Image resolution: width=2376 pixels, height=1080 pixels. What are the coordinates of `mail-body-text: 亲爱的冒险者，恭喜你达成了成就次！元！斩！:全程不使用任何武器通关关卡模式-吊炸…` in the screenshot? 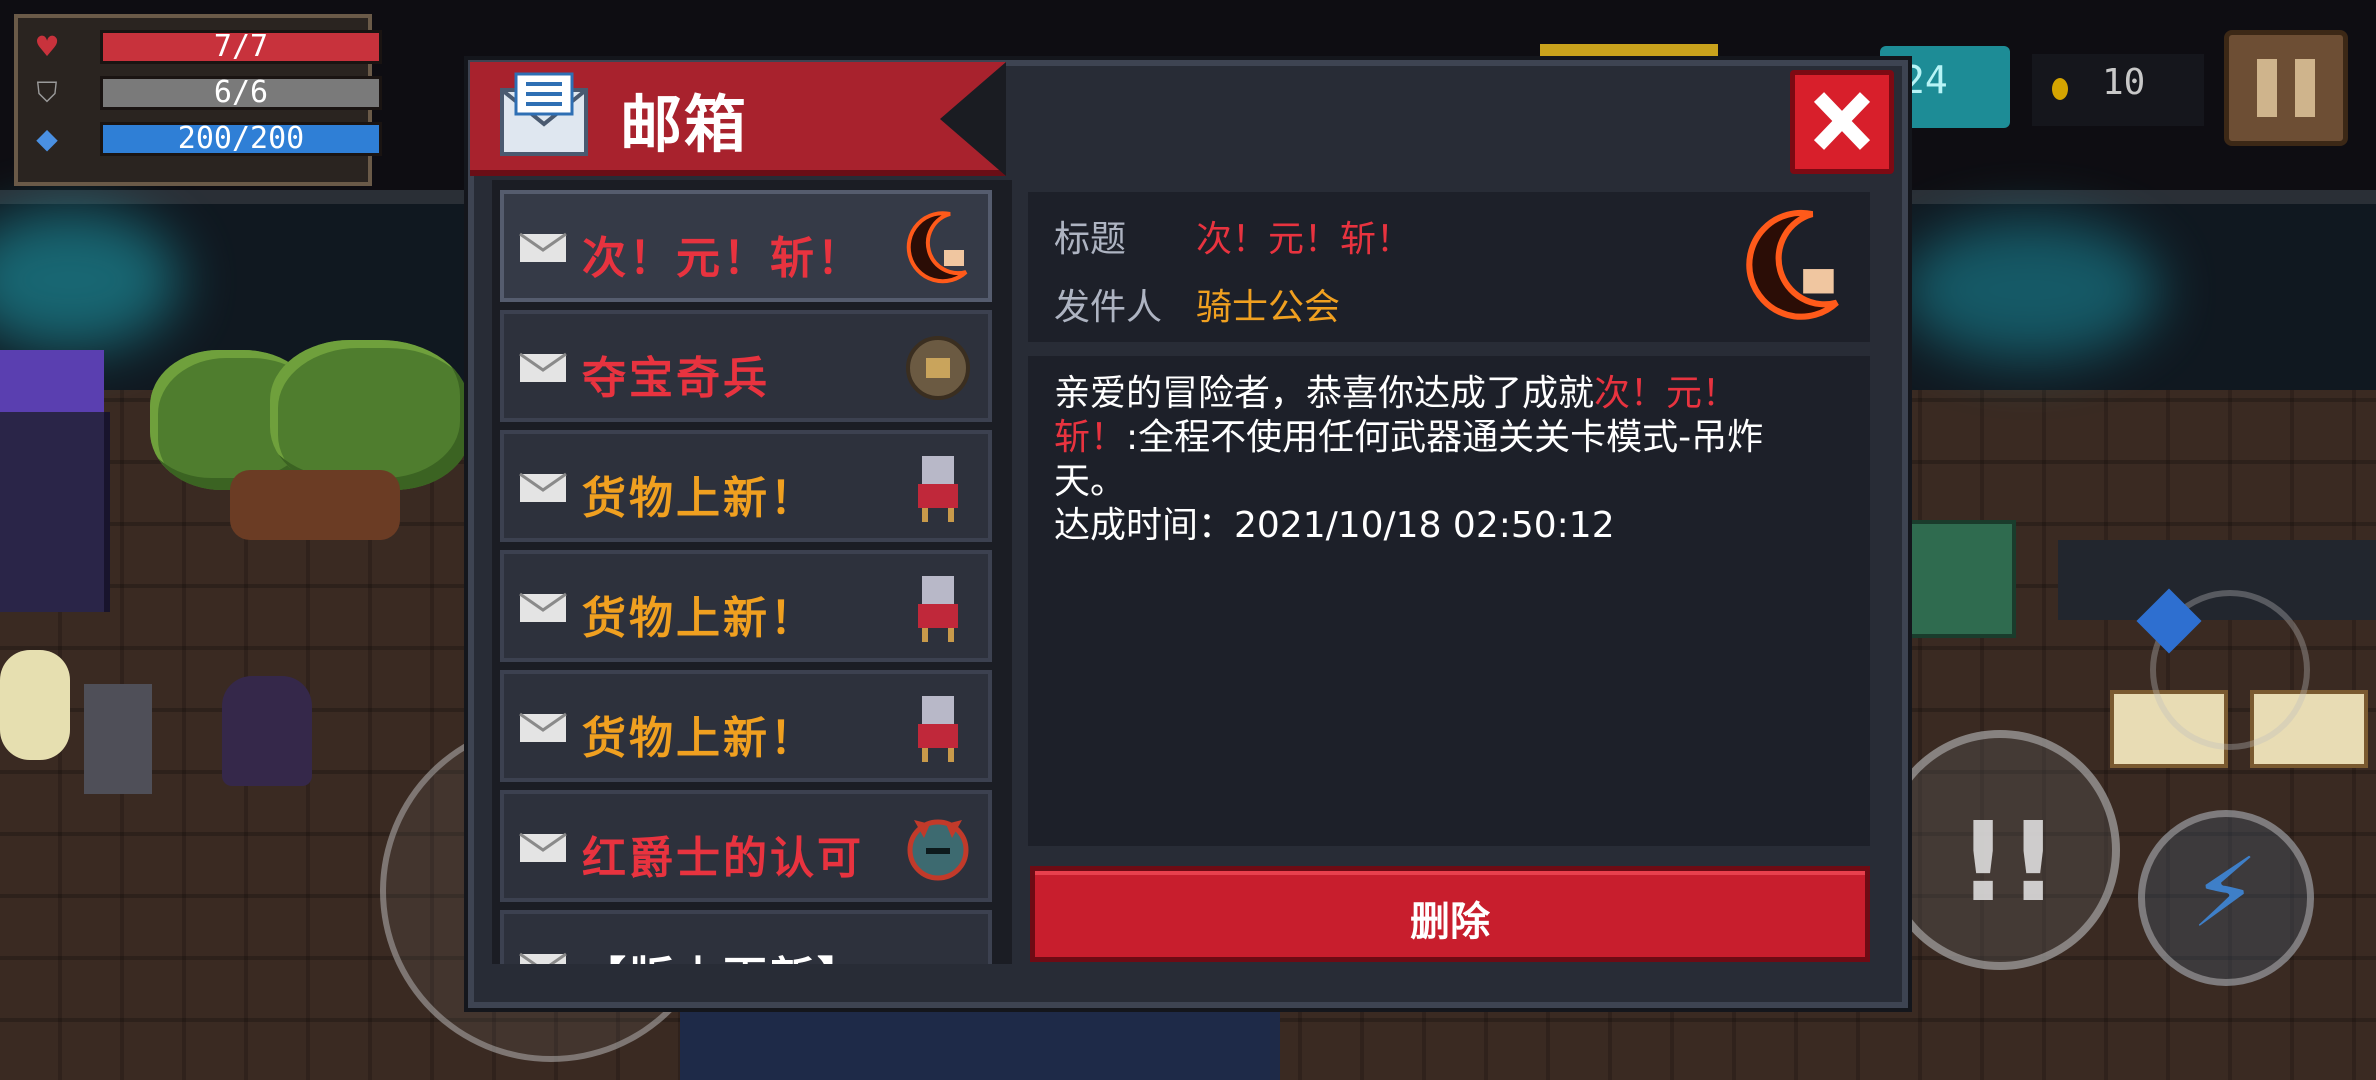 It's located at (1434, 460).